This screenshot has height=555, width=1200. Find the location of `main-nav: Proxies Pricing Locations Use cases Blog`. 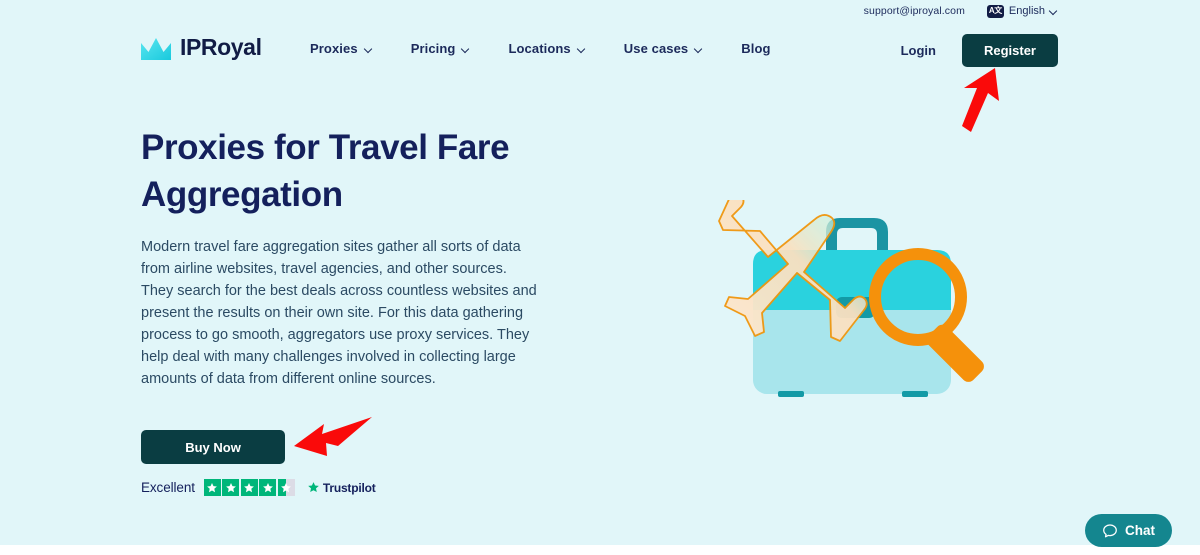

main-nav: Proxies Pricing Locations Use cases Blog is located at coordinates (550, 48).